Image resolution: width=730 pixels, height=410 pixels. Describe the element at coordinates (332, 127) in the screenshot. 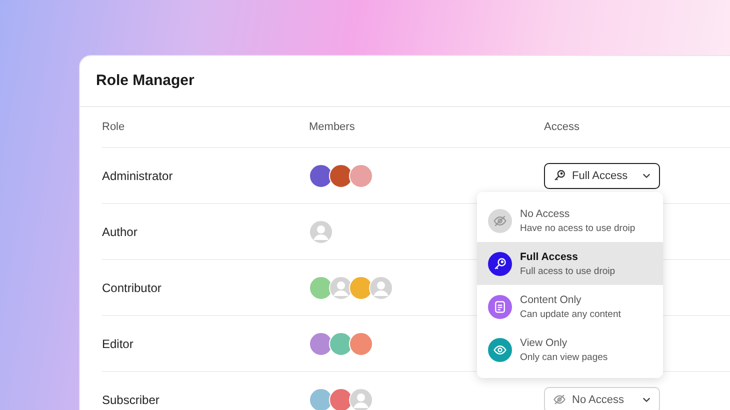

I see `column-header: Members` at that location.